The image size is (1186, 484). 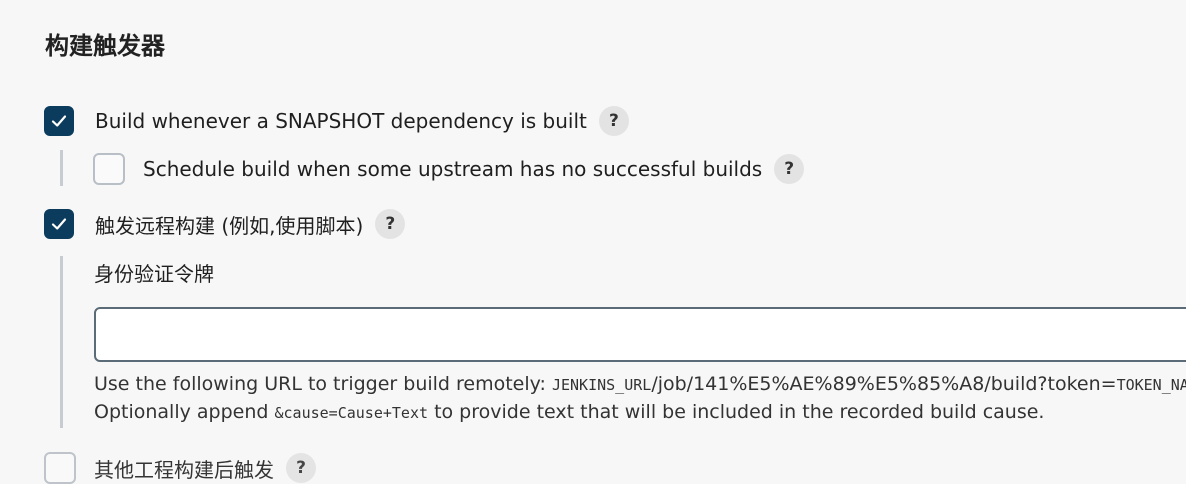 I want to click on jenkins-url-var: JENKINS_URL, so click(x=601, y=385).